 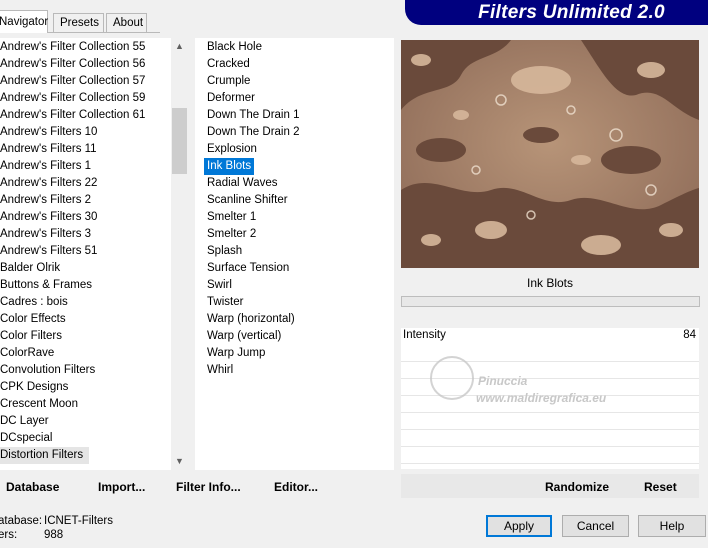 What do you see at coordinates (85, 268) in the screenshot?
I see `category-item: Balder Olrik` at bounding box center [85, 268].